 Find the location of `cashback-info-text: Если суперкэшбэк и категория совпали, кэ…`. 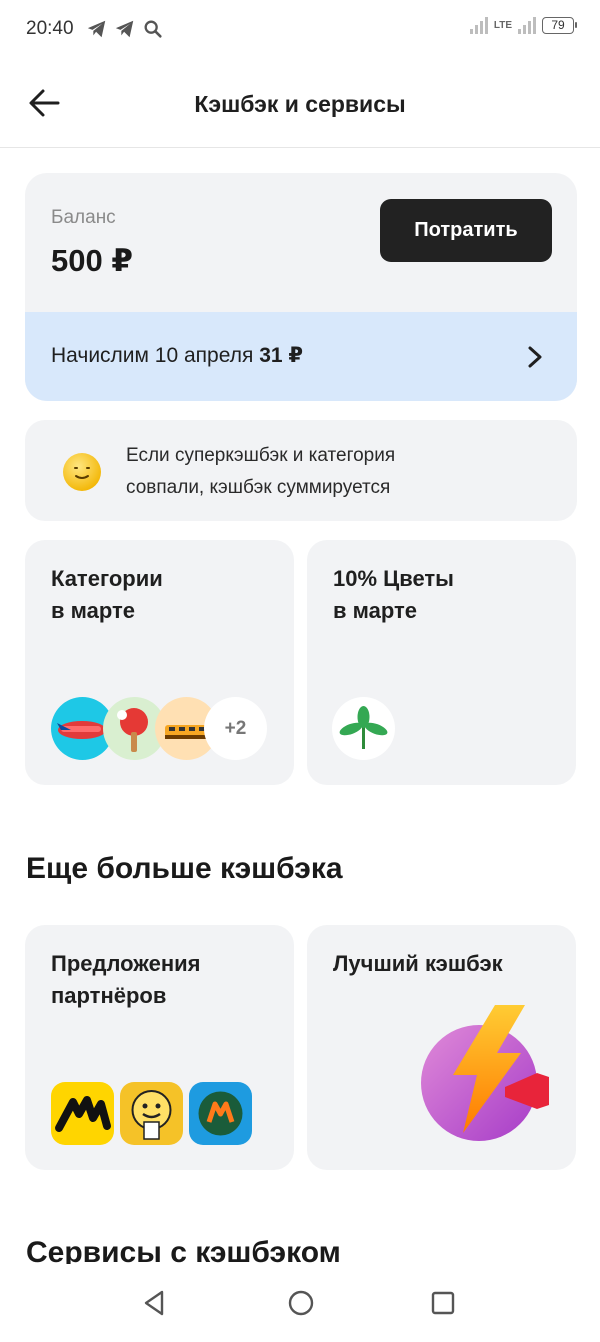

cashback-info-text: Если суперкэшбэк и категория совпали, кэ… is located at coordinates (260, 472).